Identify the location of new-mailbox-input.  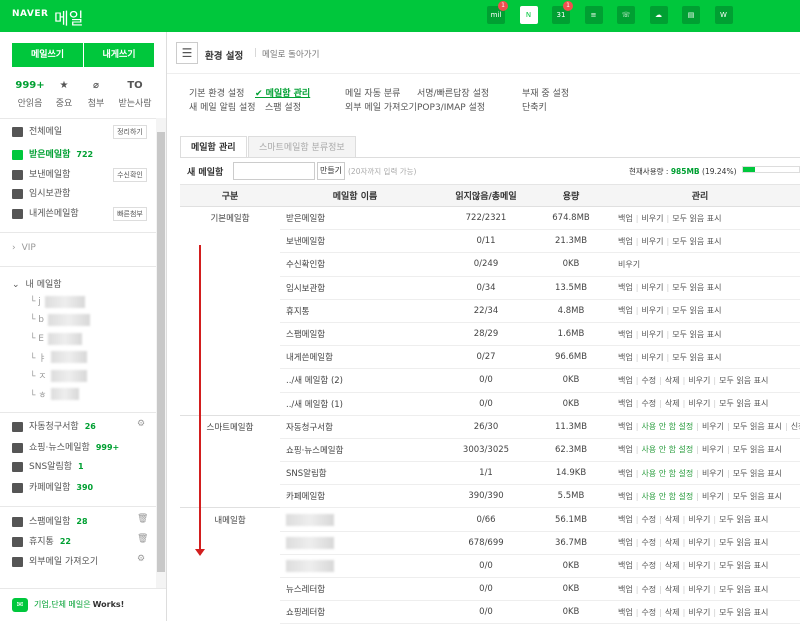
(274, 171).